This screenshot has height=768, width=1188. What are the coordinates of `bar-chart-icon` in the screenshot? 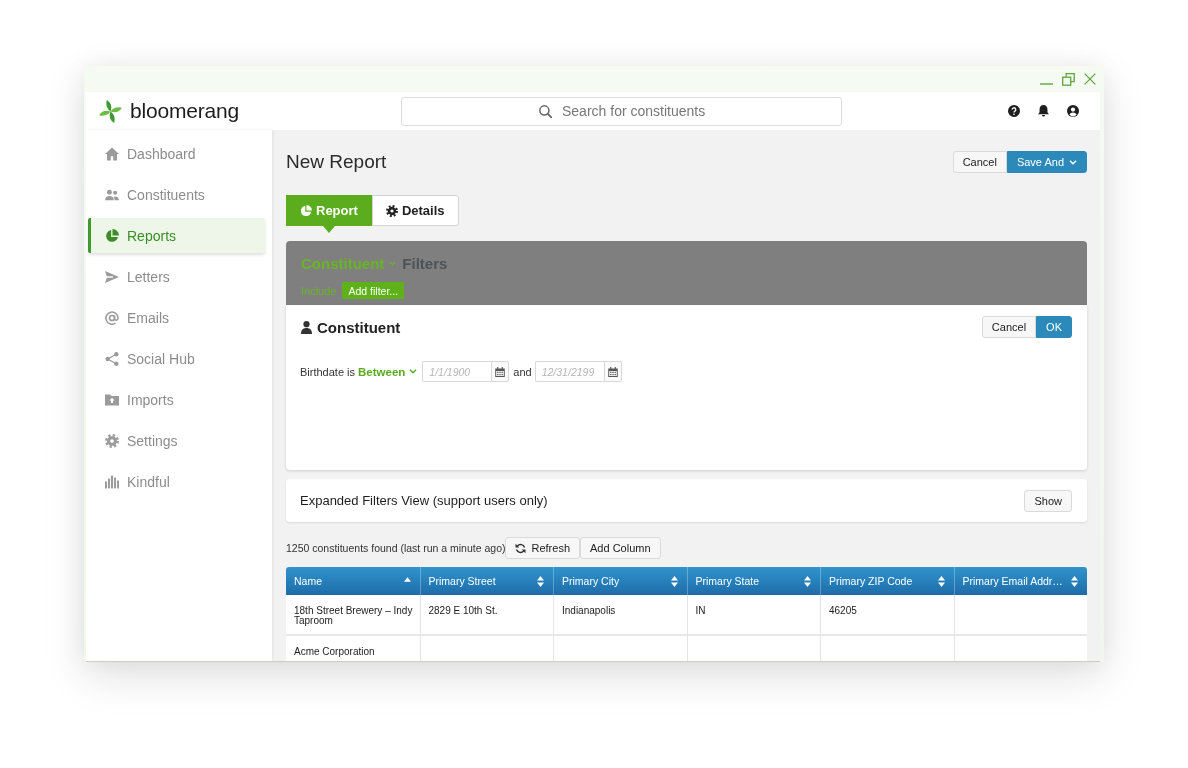 It's located at (111, 481).